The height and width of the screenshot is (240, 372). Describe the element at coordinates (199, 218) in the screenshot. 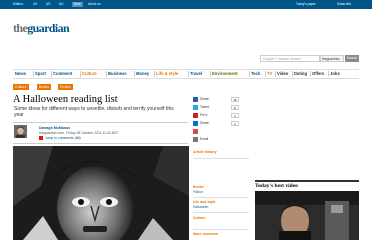

I see `sidebar-section-culture: Culture` at that location.